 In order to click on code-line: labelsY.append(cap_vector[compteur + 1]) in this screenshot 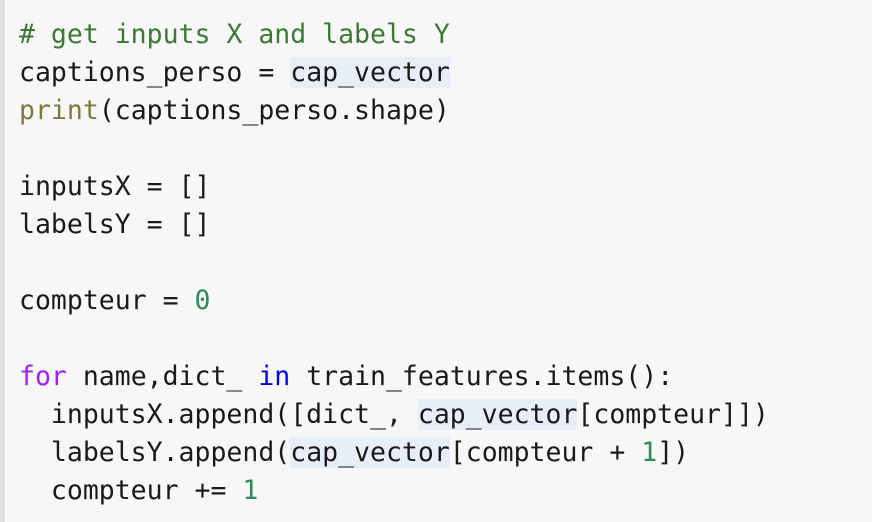, I will do `click(445, 453)`.